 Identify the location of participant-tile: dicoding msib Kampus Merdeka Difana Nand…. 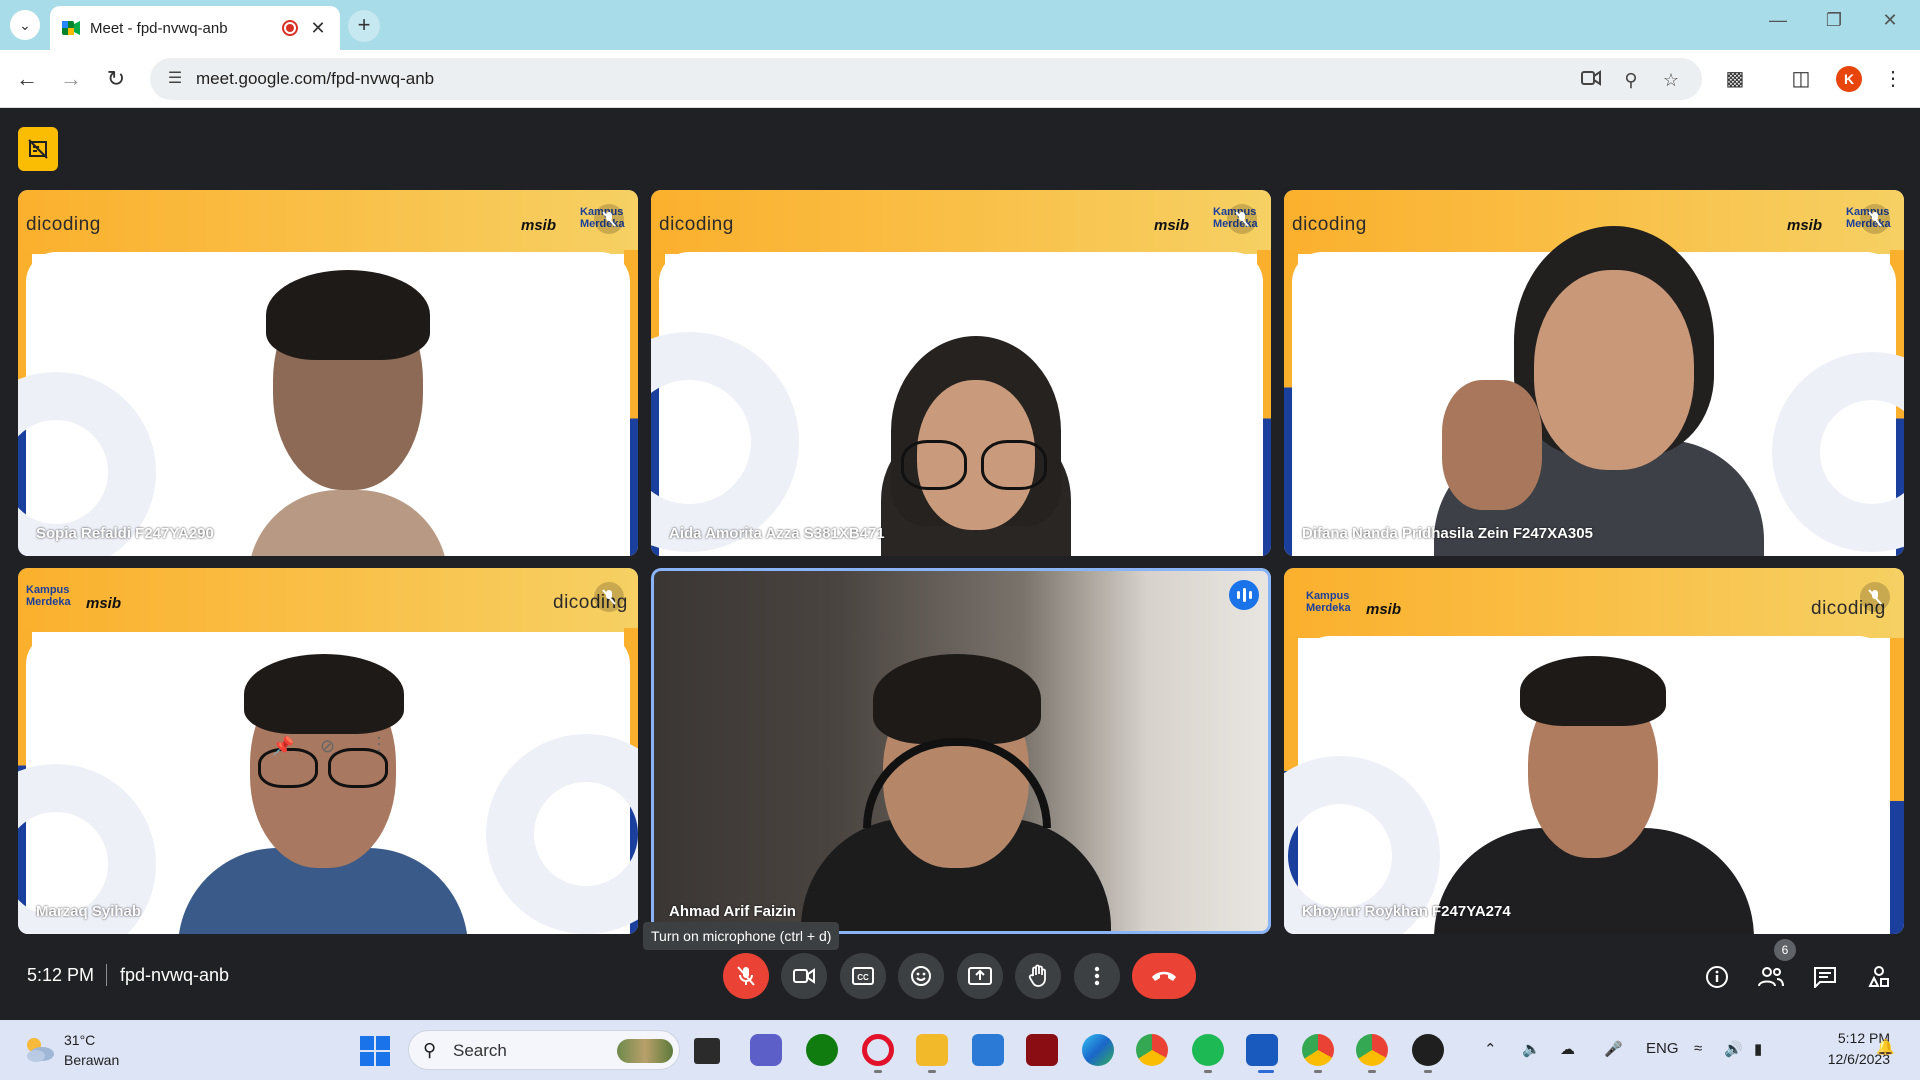
(1594, 373).